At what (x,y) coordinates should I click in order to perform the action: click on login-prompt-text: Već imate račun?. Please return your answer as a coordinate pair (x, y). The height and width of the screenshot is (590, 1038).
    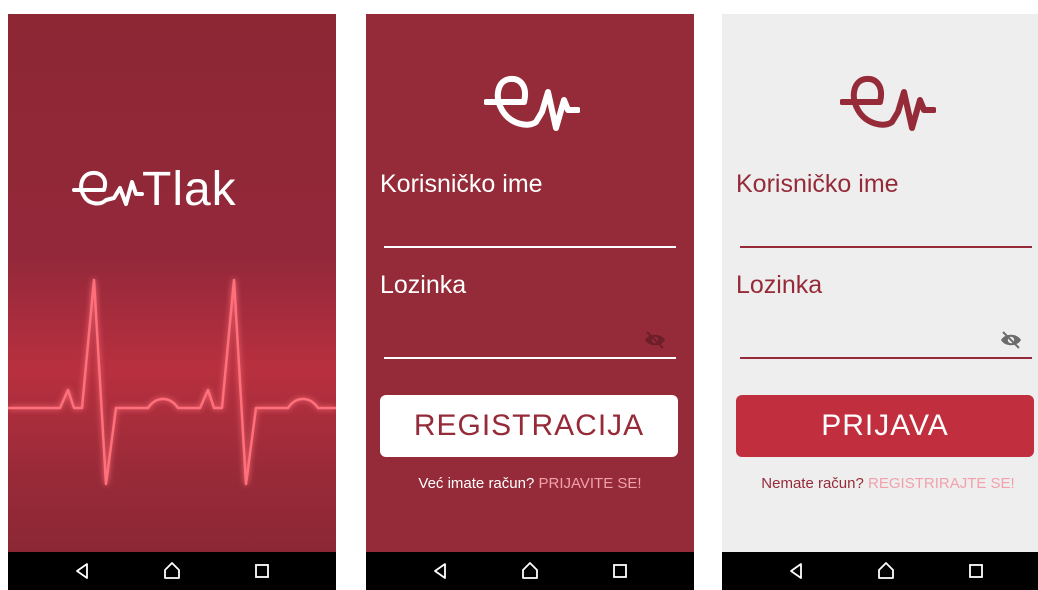
    Looking at the image, I should click on (476, 483).